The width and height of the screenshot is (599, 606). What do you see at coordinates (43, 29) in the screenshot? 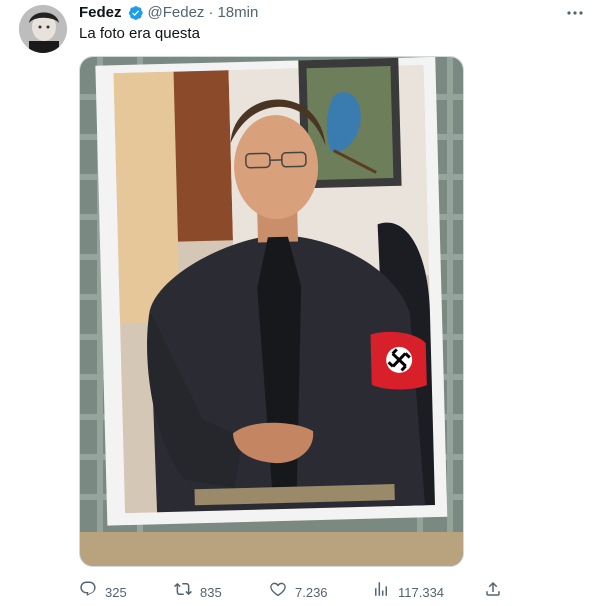
I see `avatar` at bounding box center [43, 29].